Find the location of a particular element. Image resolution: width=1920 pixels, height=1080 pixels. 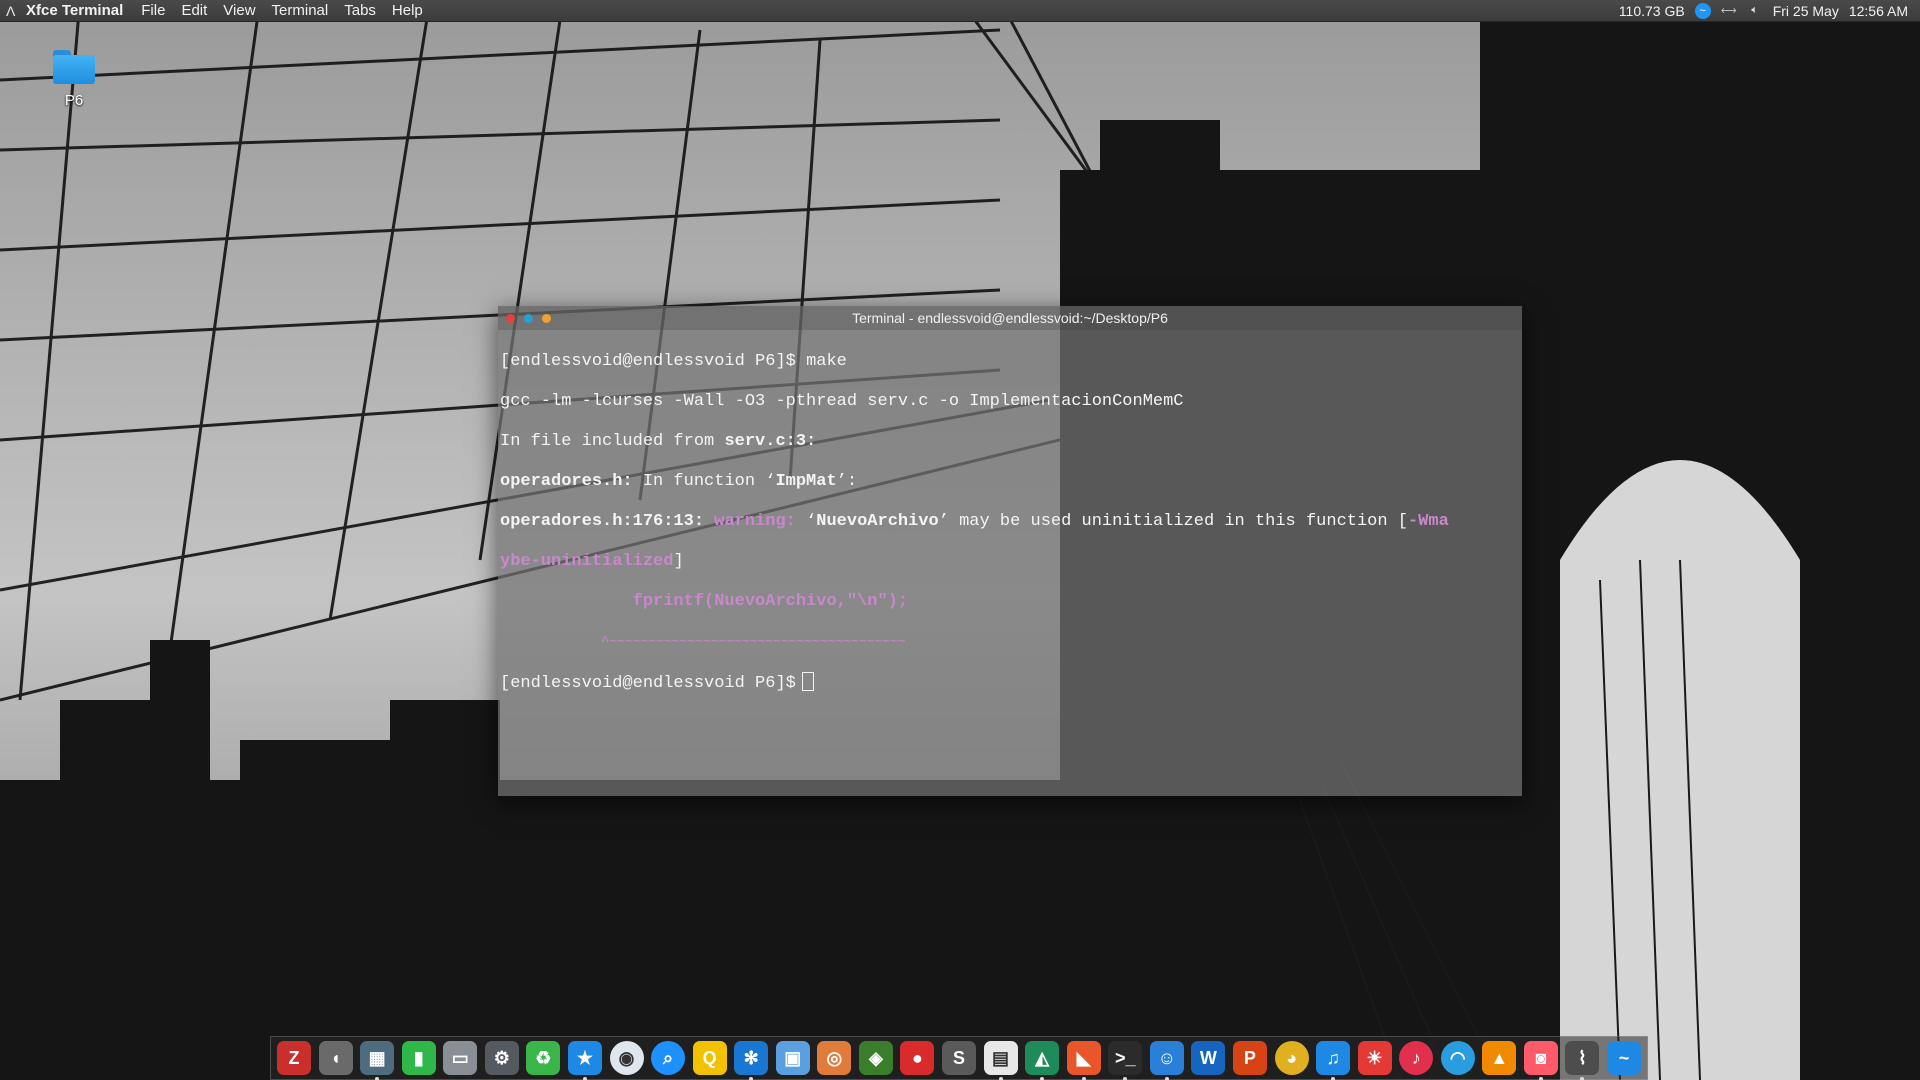

menu-terminal: Terminal is located at coordinates (300, 10).